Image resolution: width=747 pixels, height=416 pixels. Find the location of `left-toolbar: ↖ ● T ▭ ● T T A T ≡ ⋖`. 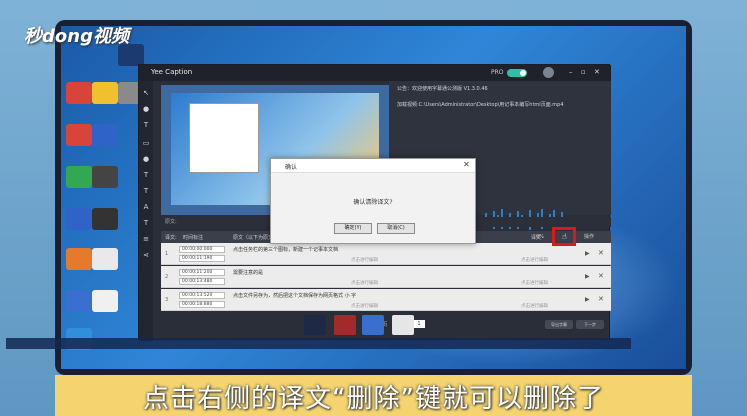

left-toolbar: ↖ ● T ▭ ● T T A T ≡ ⋖ is located at coordinates (146, 211).